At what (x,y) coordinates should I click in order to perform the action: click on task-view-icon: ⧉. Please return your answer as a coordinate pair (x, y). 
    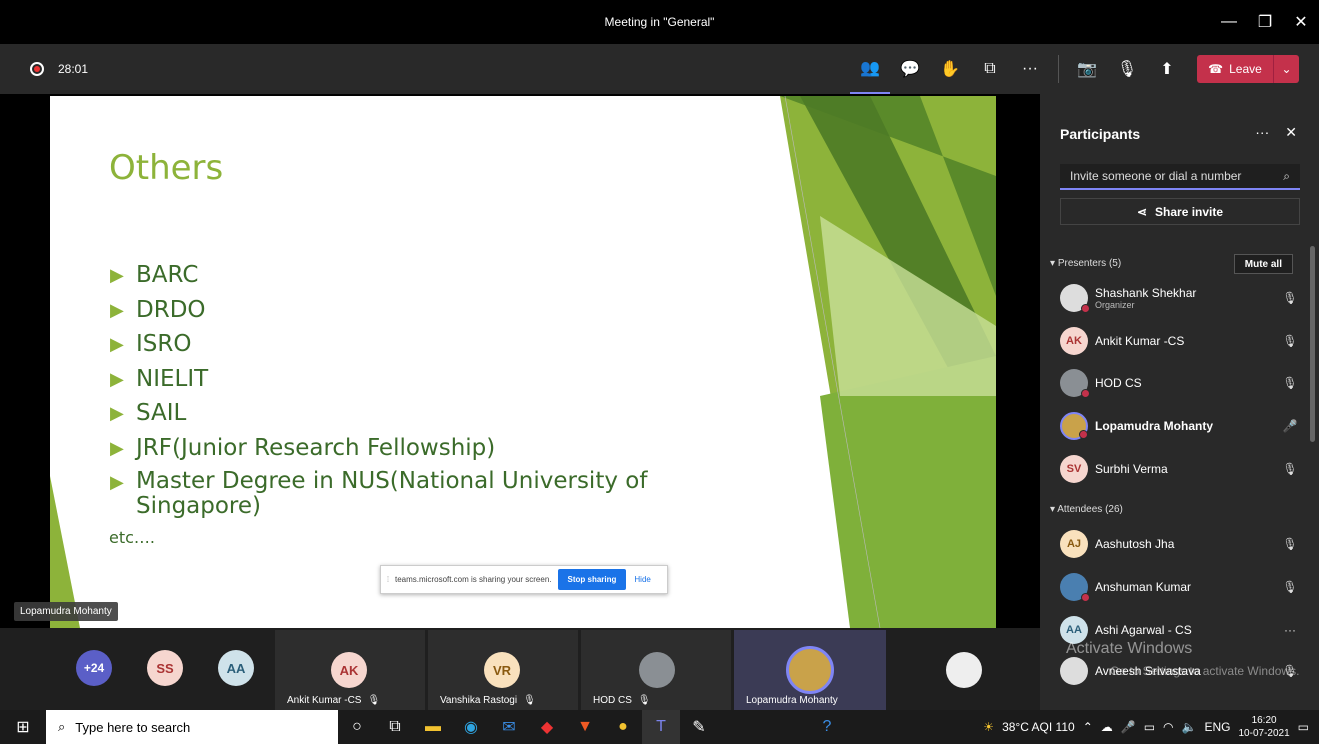
    Looking at the image, I should click on (395, 727).